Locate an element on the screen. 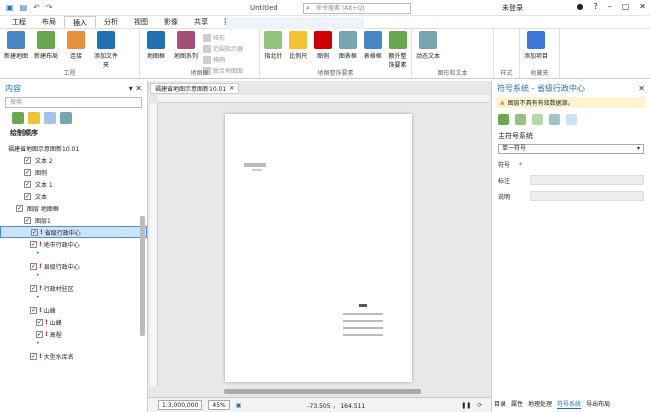 The height and width of the screenshot is (412, 650). label-label: 标注 is located at coordinates (504, 181).